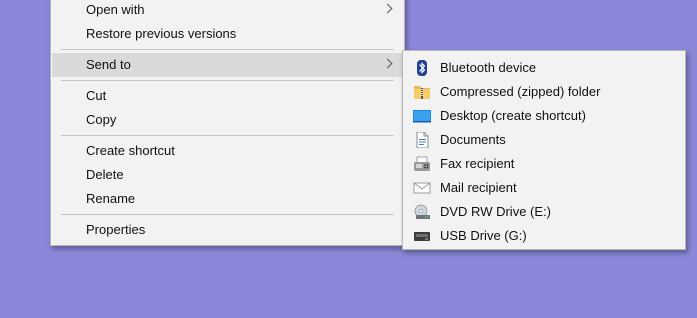 This screenshot has height=318, width=697. I want to click on send-to-item-label: Documents, so click(473, 139).